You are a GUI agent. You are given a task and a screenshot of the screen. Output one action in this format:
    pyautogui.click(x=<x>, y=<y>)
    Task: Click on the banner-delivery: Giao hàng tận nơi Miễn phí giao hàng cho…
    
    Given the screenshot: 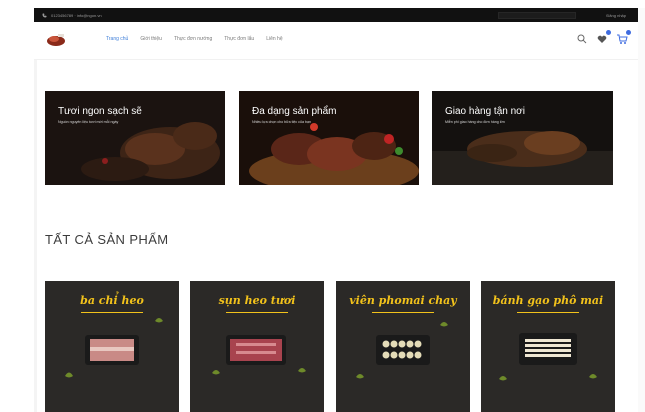 What is the action you would take?
    pyautogui.click(x=522, y=138)
    